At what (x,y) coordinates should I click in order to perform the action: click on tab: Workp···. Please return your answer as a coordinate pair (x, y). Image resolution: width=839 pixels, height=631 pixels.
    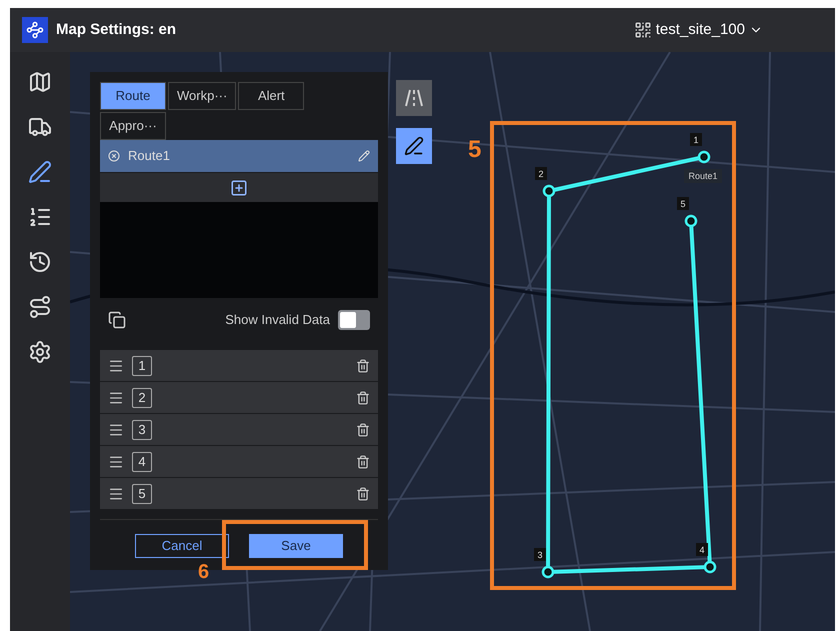
    Looking at the image, I should click on (202, 96).